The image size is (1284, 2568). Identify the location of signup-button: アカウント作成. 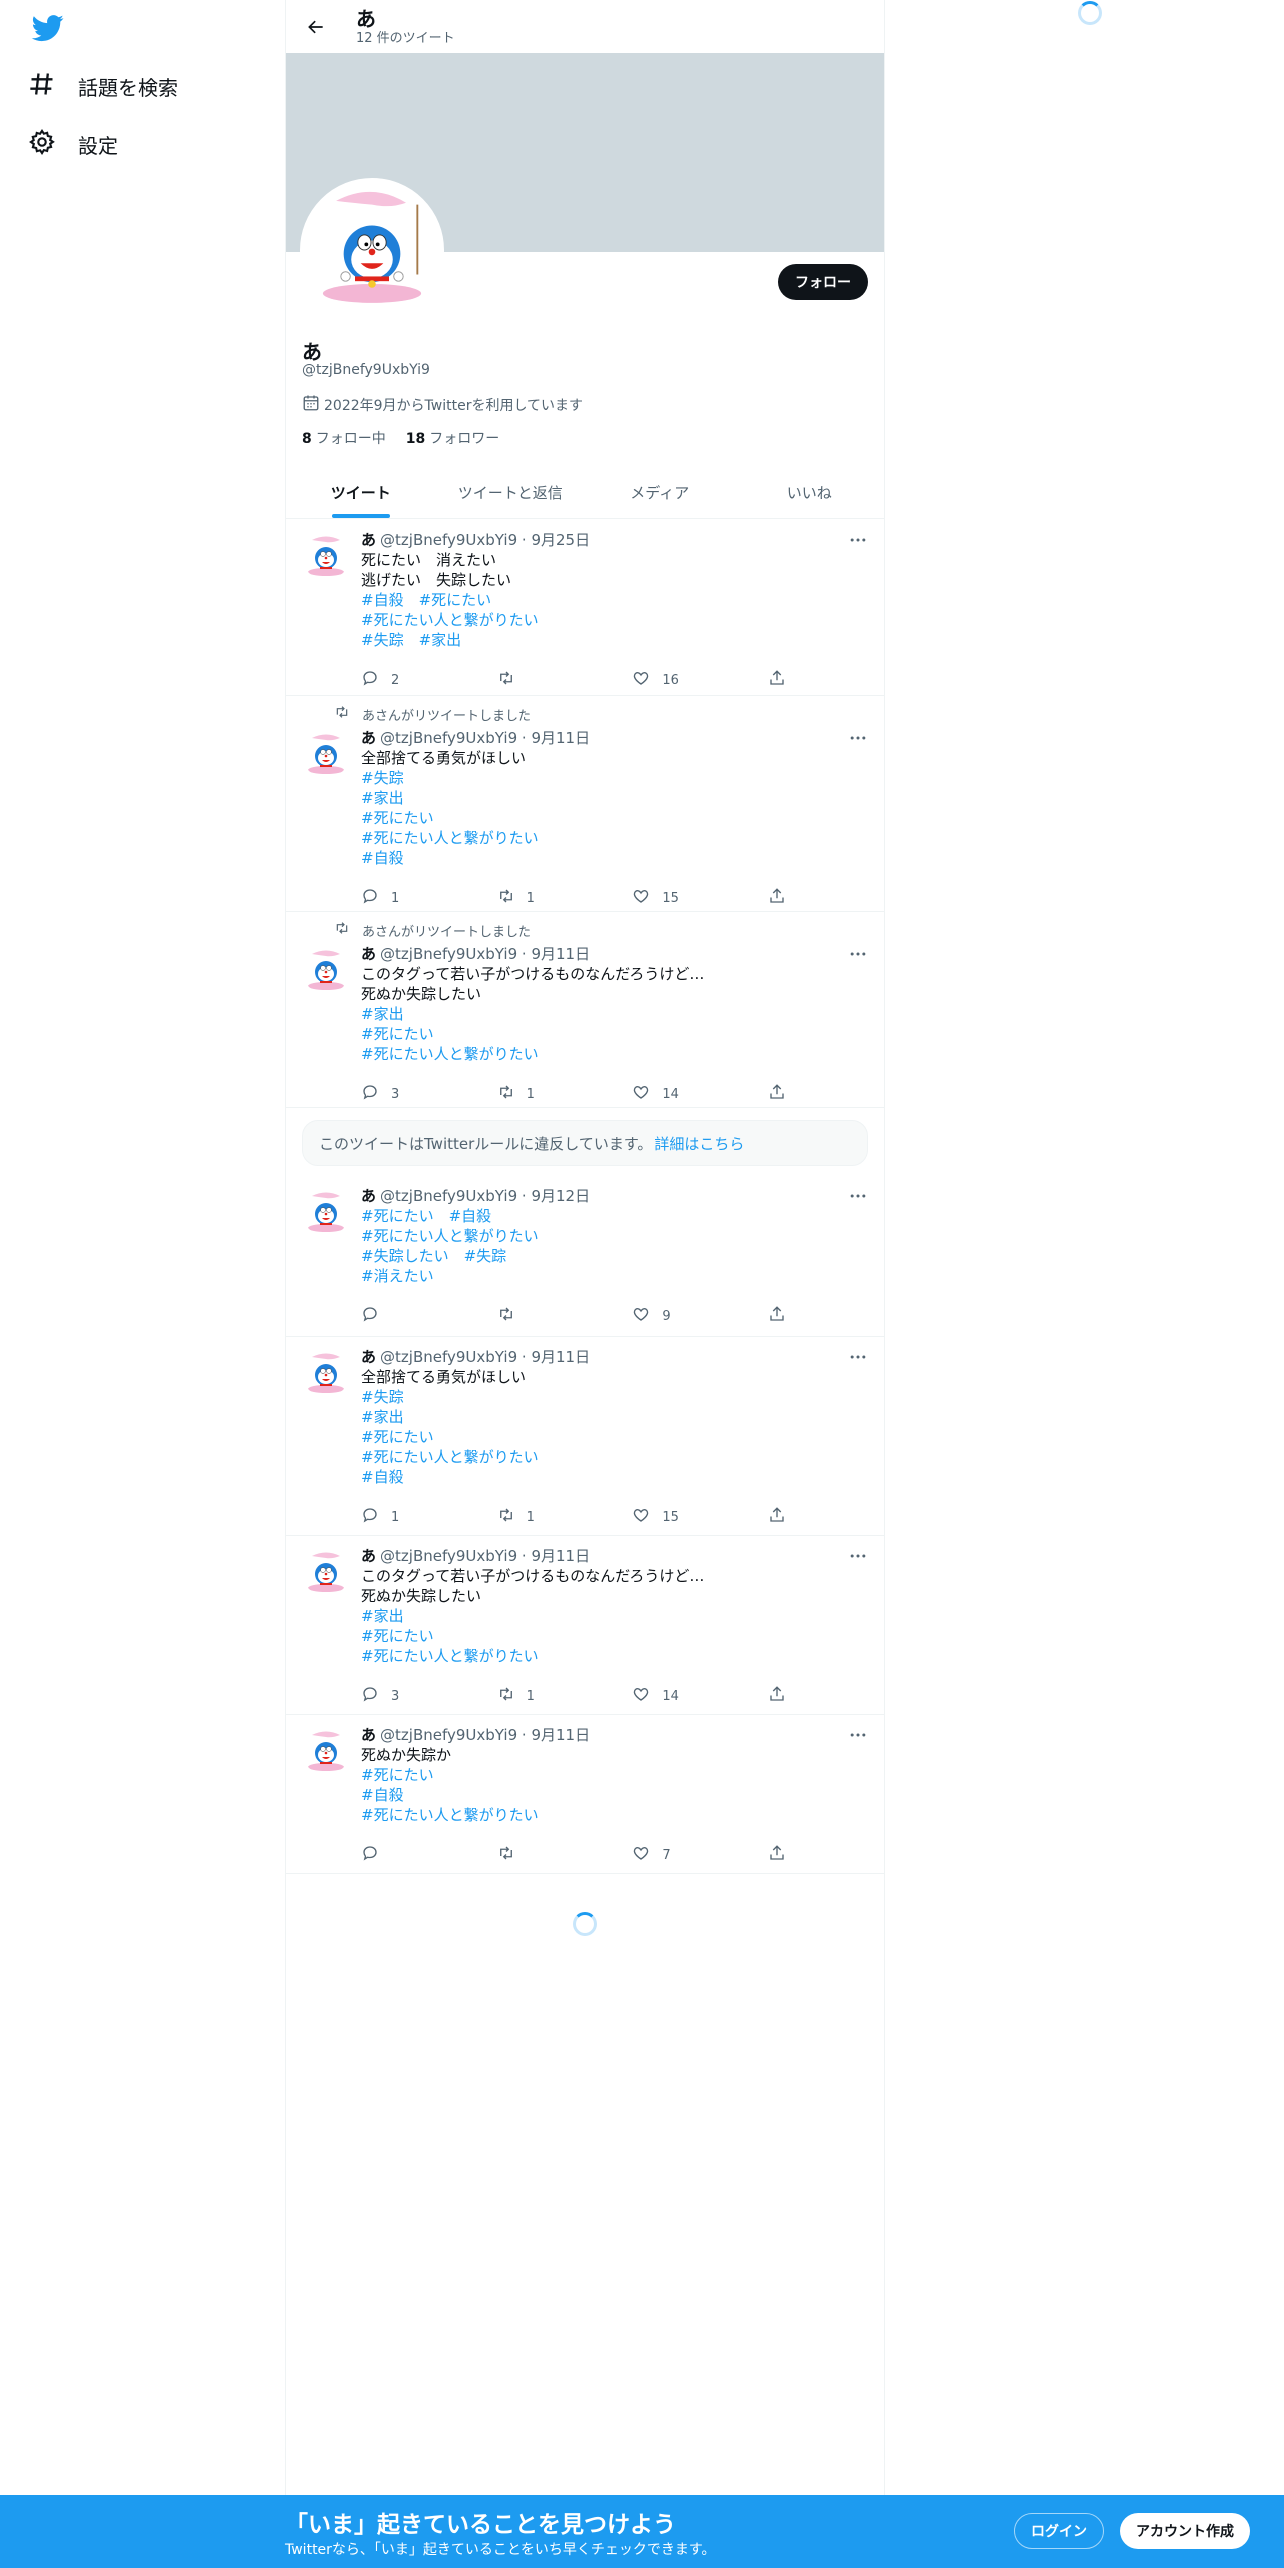
(1185, 2531).